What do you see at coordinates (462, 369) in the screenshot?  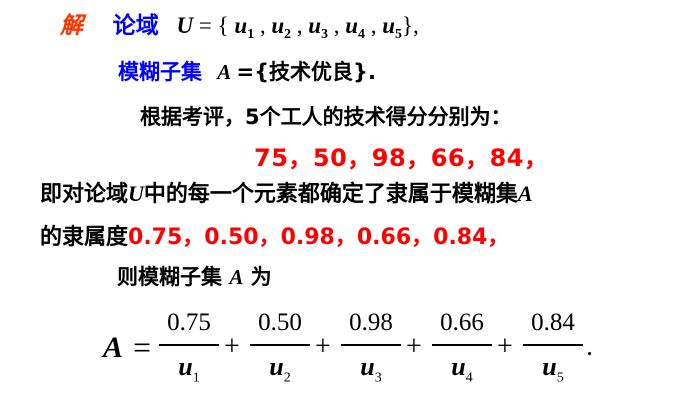 I see `fraction-denominator: u4` at bounding box center [462, 369].